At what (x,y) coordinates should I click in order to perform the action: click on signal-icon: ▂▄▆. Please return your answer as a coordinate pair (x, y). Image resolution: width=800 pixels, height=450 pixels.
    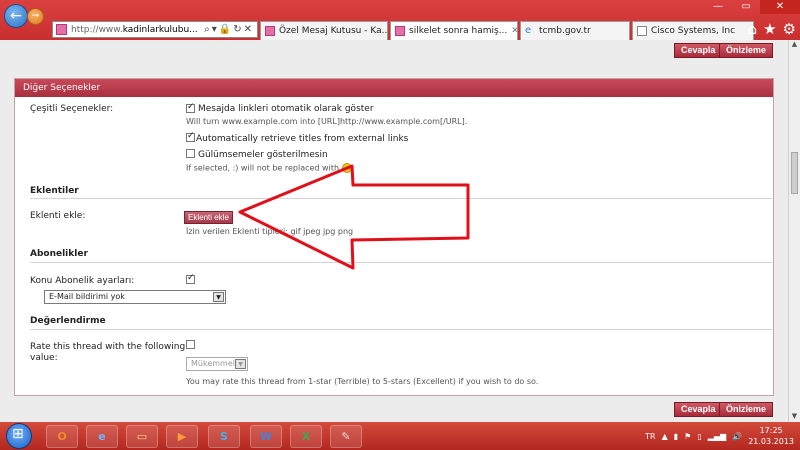
    Looking at the image, I should click on (717, 436).